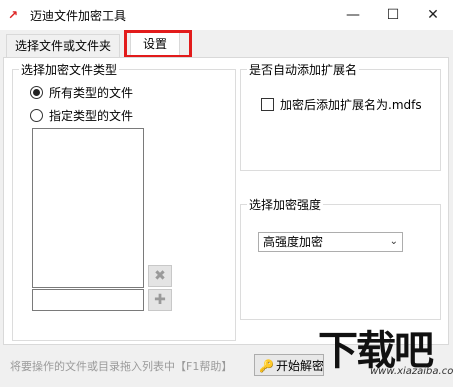 The image size is (453, 387). Describe the element at coordinates (285, 204) in the screenshot. I see `strength-group-title: 选择加密强度` at that location.